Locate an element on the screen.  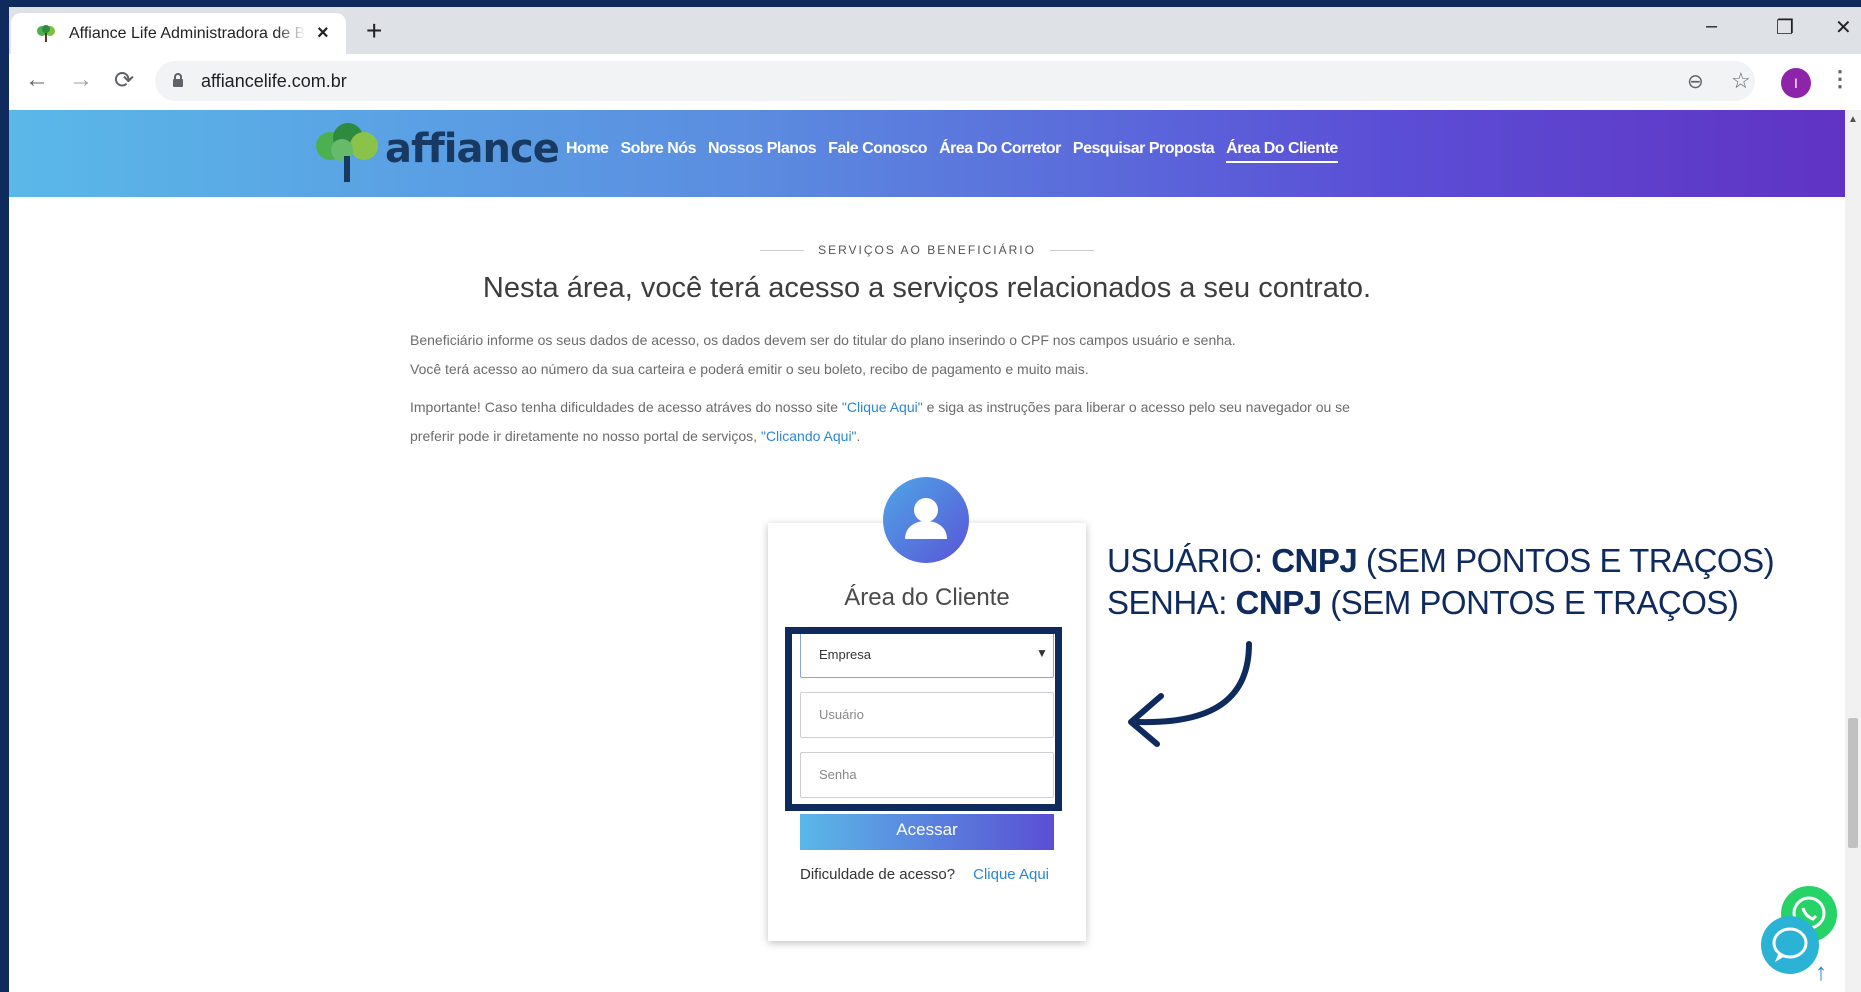
acessar-button: Acessar is located at coordinates (927, 832).